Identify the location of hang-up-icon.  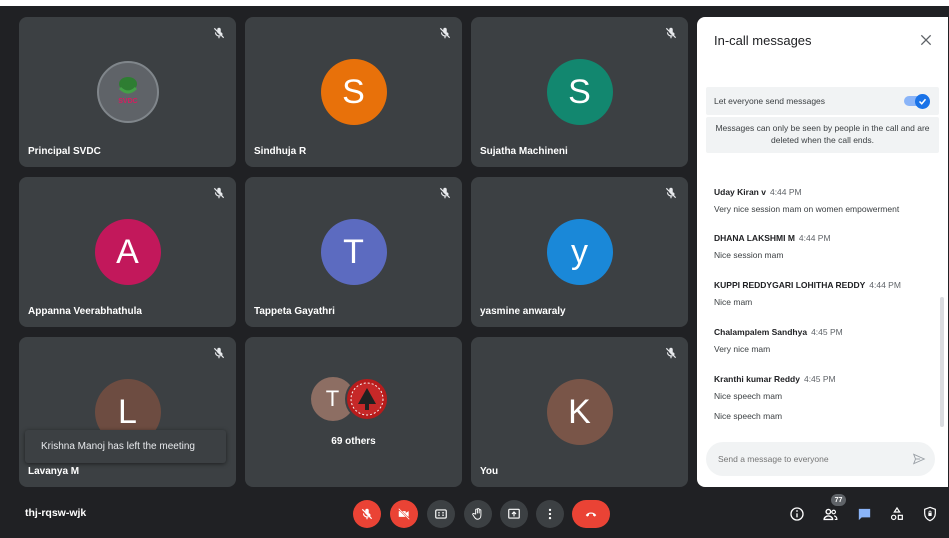
(591, 514).